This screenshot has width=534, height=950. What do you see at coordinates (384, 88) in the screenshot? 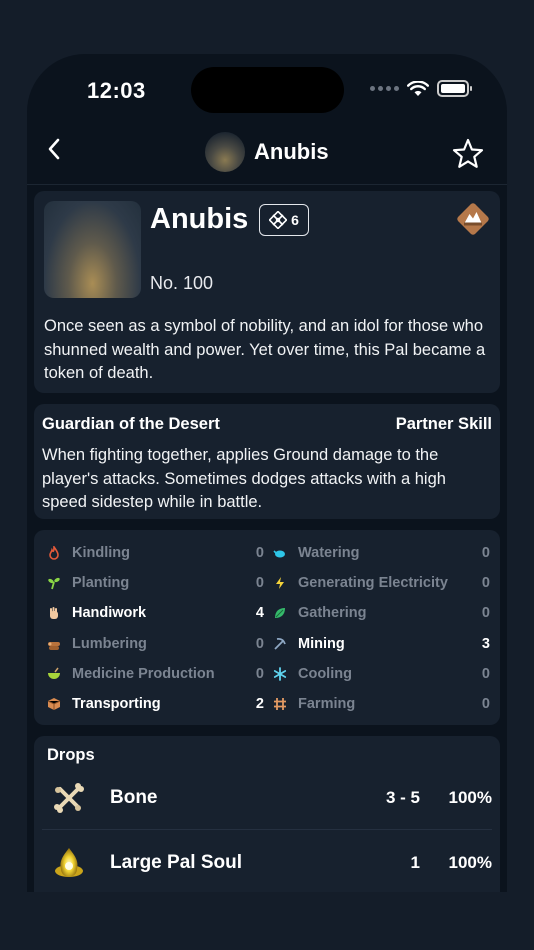
I see `signal-dots-icon` at bounding box center [384, 88].